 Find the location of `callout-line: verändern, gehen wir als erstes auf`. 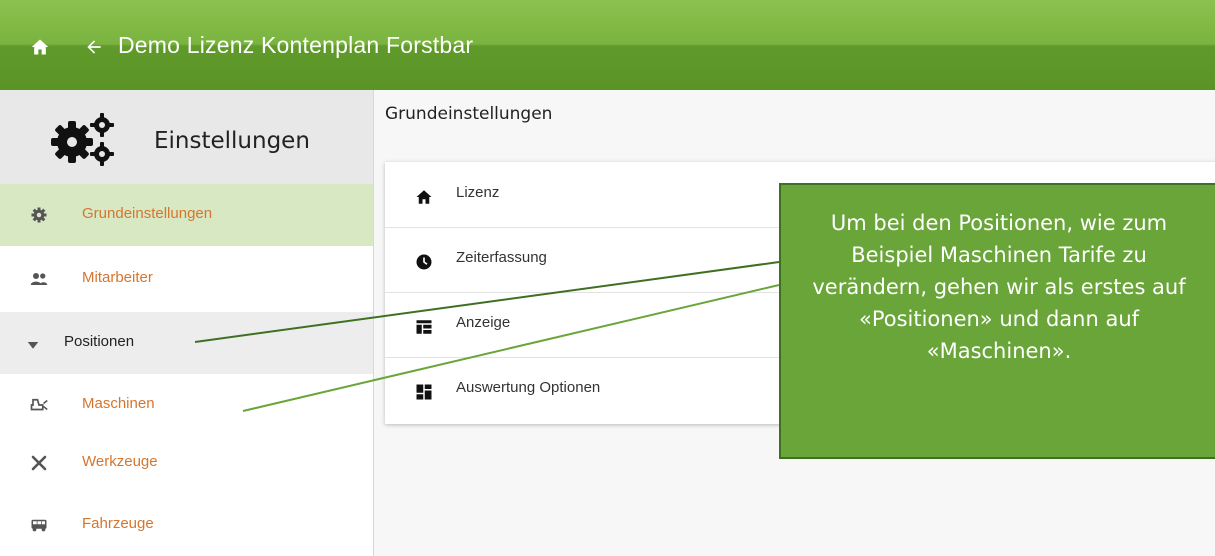

callout-line: verändern, gehen wir als erstes auf is located at coordinates (999, 287).